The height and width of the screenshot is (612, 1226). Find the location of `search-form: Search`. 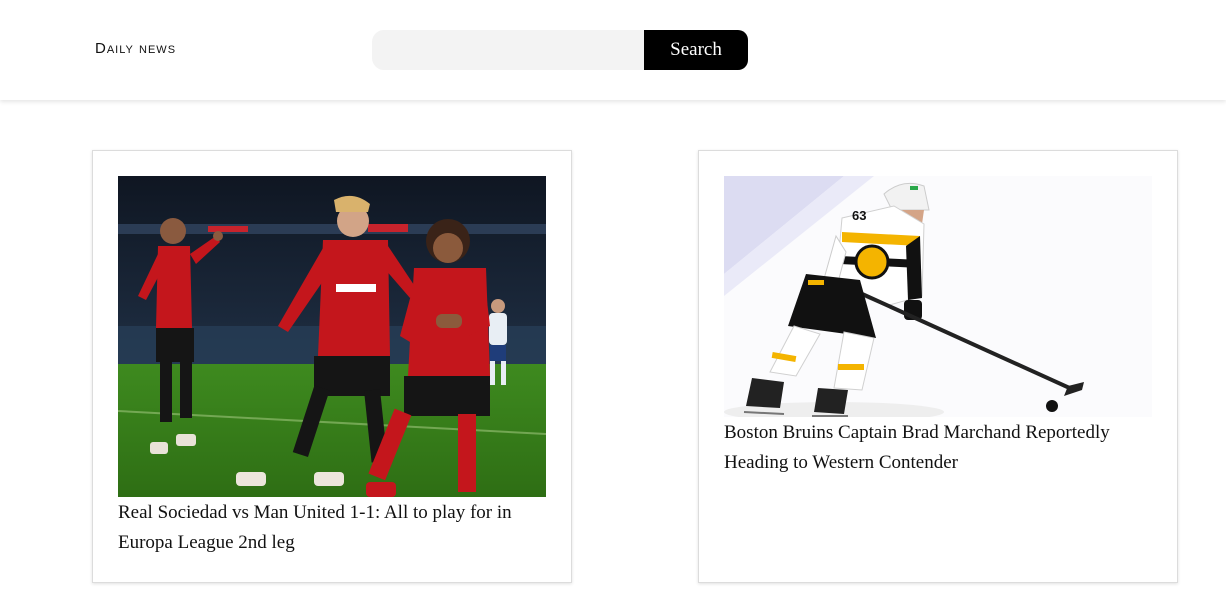

search-form: Search is located at coordinates (560, 50).